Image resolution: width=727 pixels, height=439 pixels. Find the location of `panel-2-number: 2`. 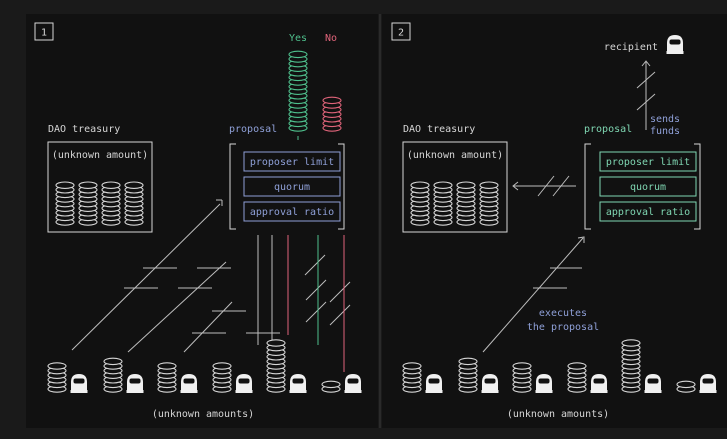

panel-2-number: 2 is located at coordinates (401, 33).